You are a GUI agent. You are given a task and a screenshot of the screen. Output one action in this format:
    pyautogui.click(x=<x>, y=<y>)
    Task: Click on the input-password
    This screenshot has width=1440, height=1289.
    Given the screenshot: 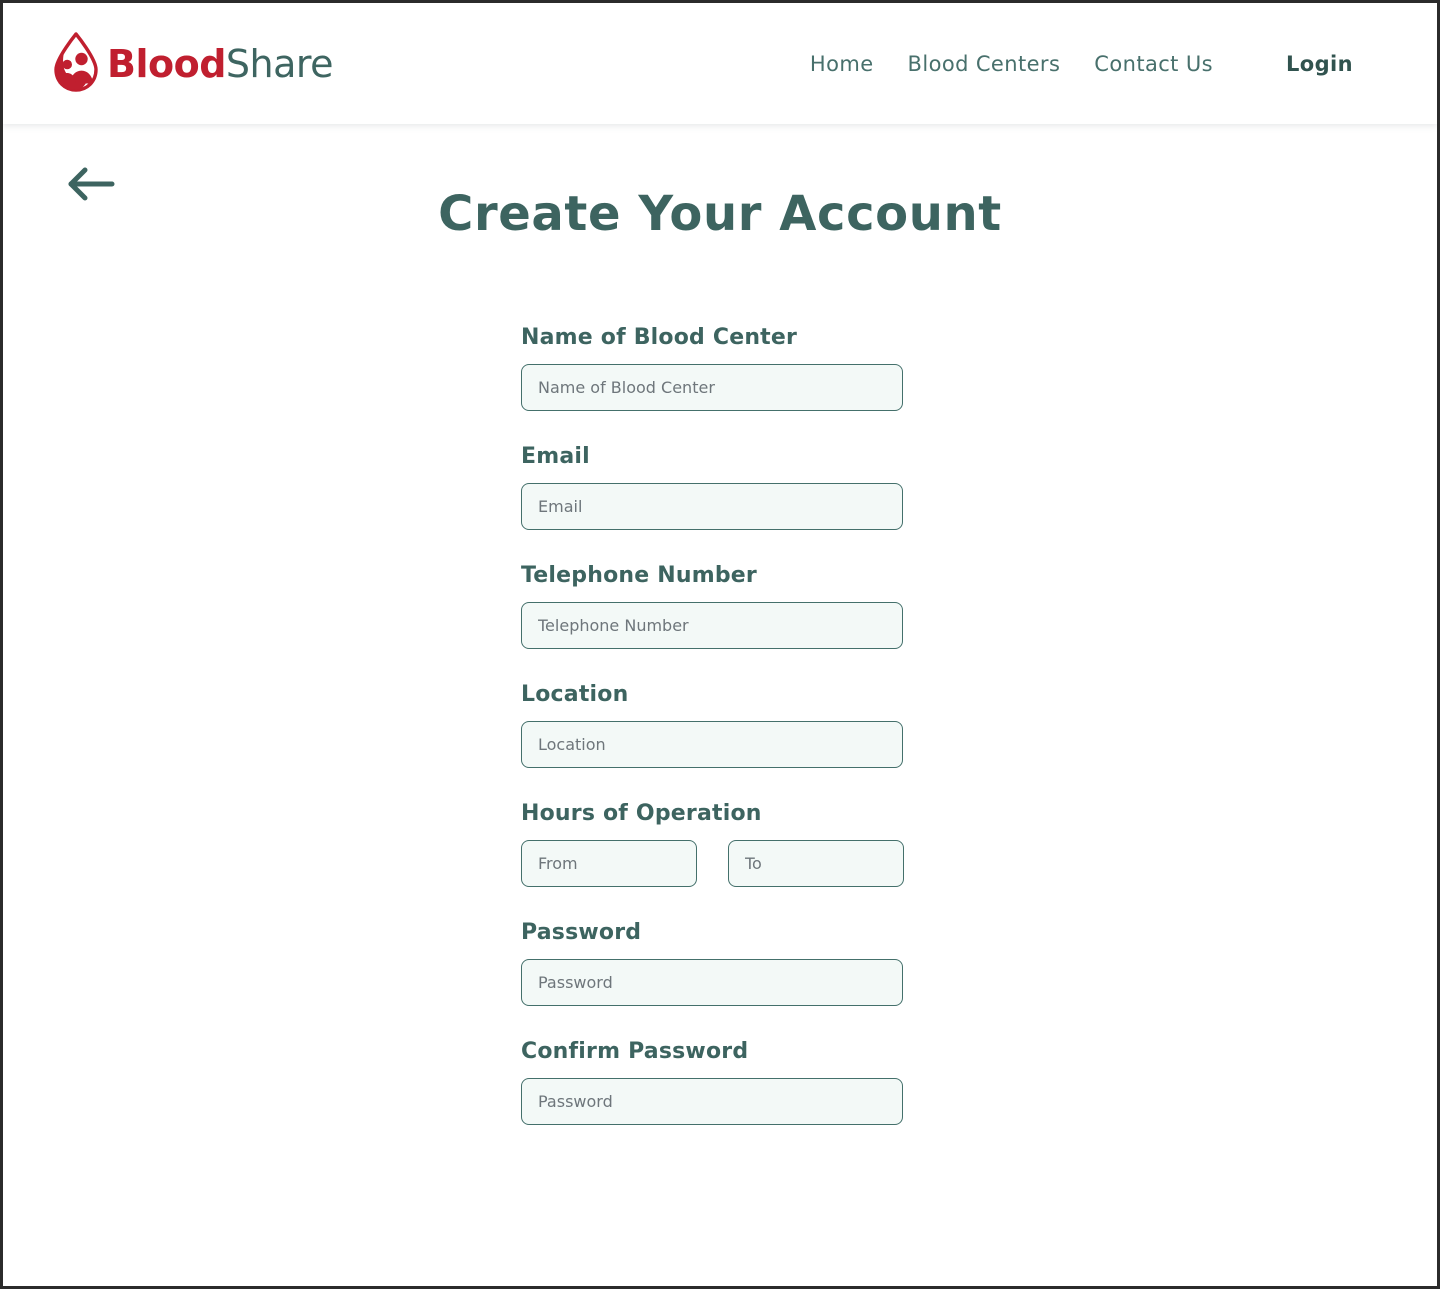 What is the action you would take?
    pyautogui.click(x=712, y=982)
    